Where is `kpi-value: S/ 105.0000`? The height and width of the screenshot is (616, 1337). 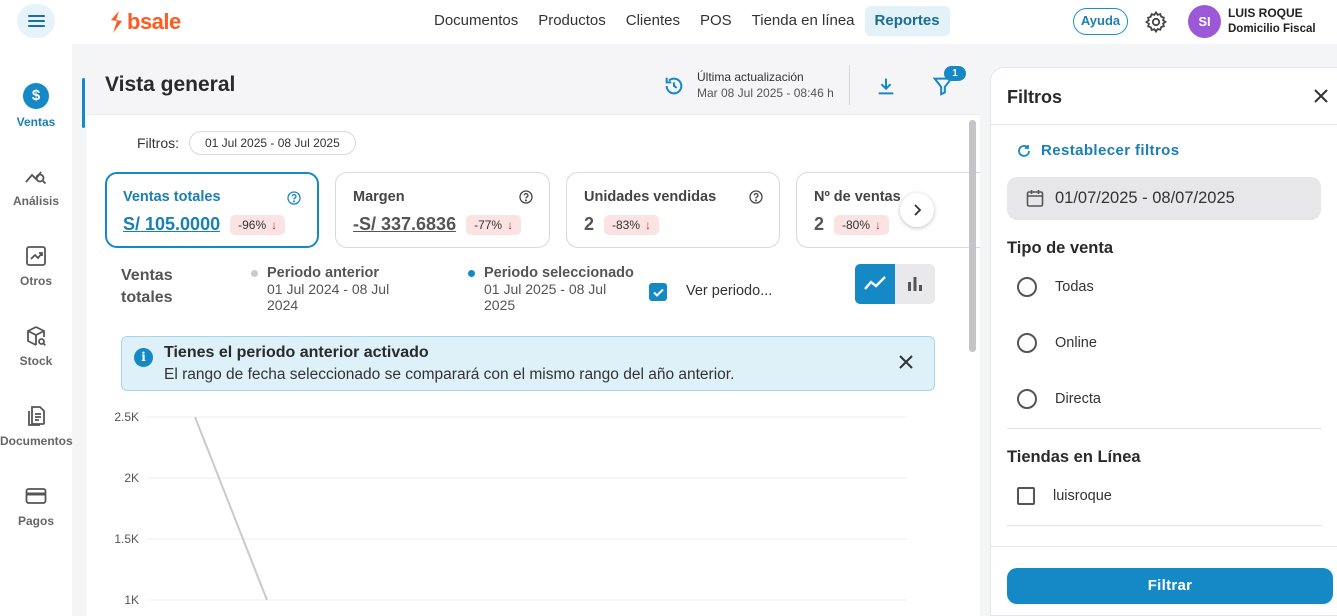 kpi-value: S/ 105.0000 is located at coordinates (171, 224).